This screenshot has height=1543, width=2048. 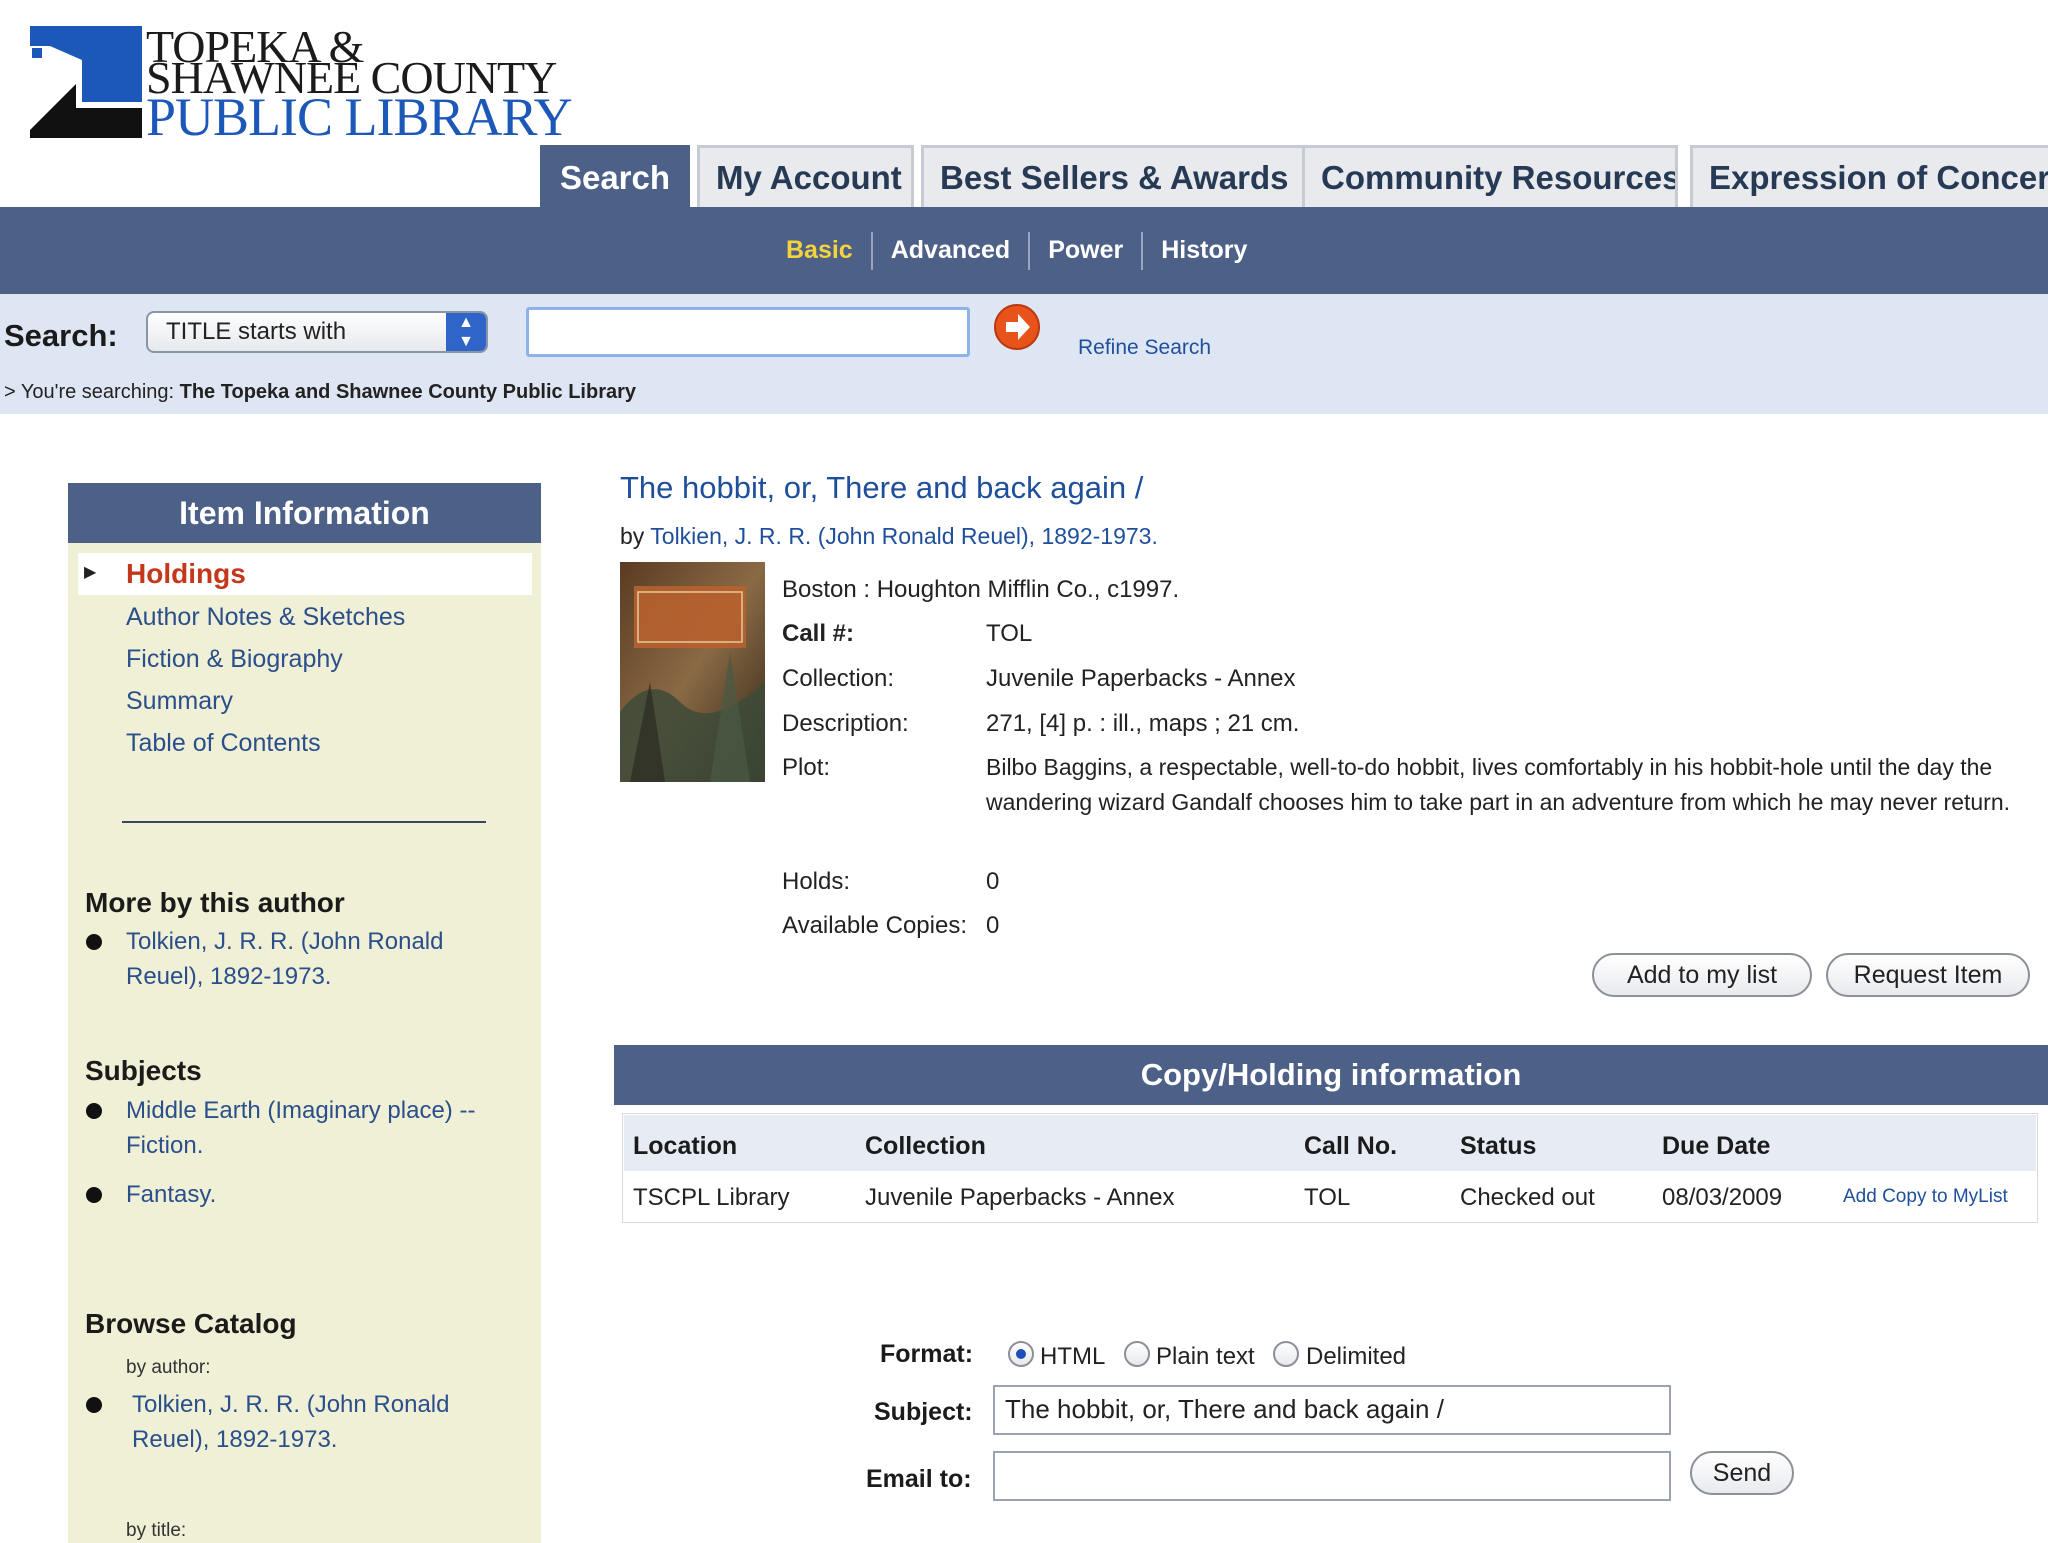 What do you see at coordinates (168, 1367) in the screenshot?
I see `browse-by-author-label: by author:` at bounding box center [168, 1367].